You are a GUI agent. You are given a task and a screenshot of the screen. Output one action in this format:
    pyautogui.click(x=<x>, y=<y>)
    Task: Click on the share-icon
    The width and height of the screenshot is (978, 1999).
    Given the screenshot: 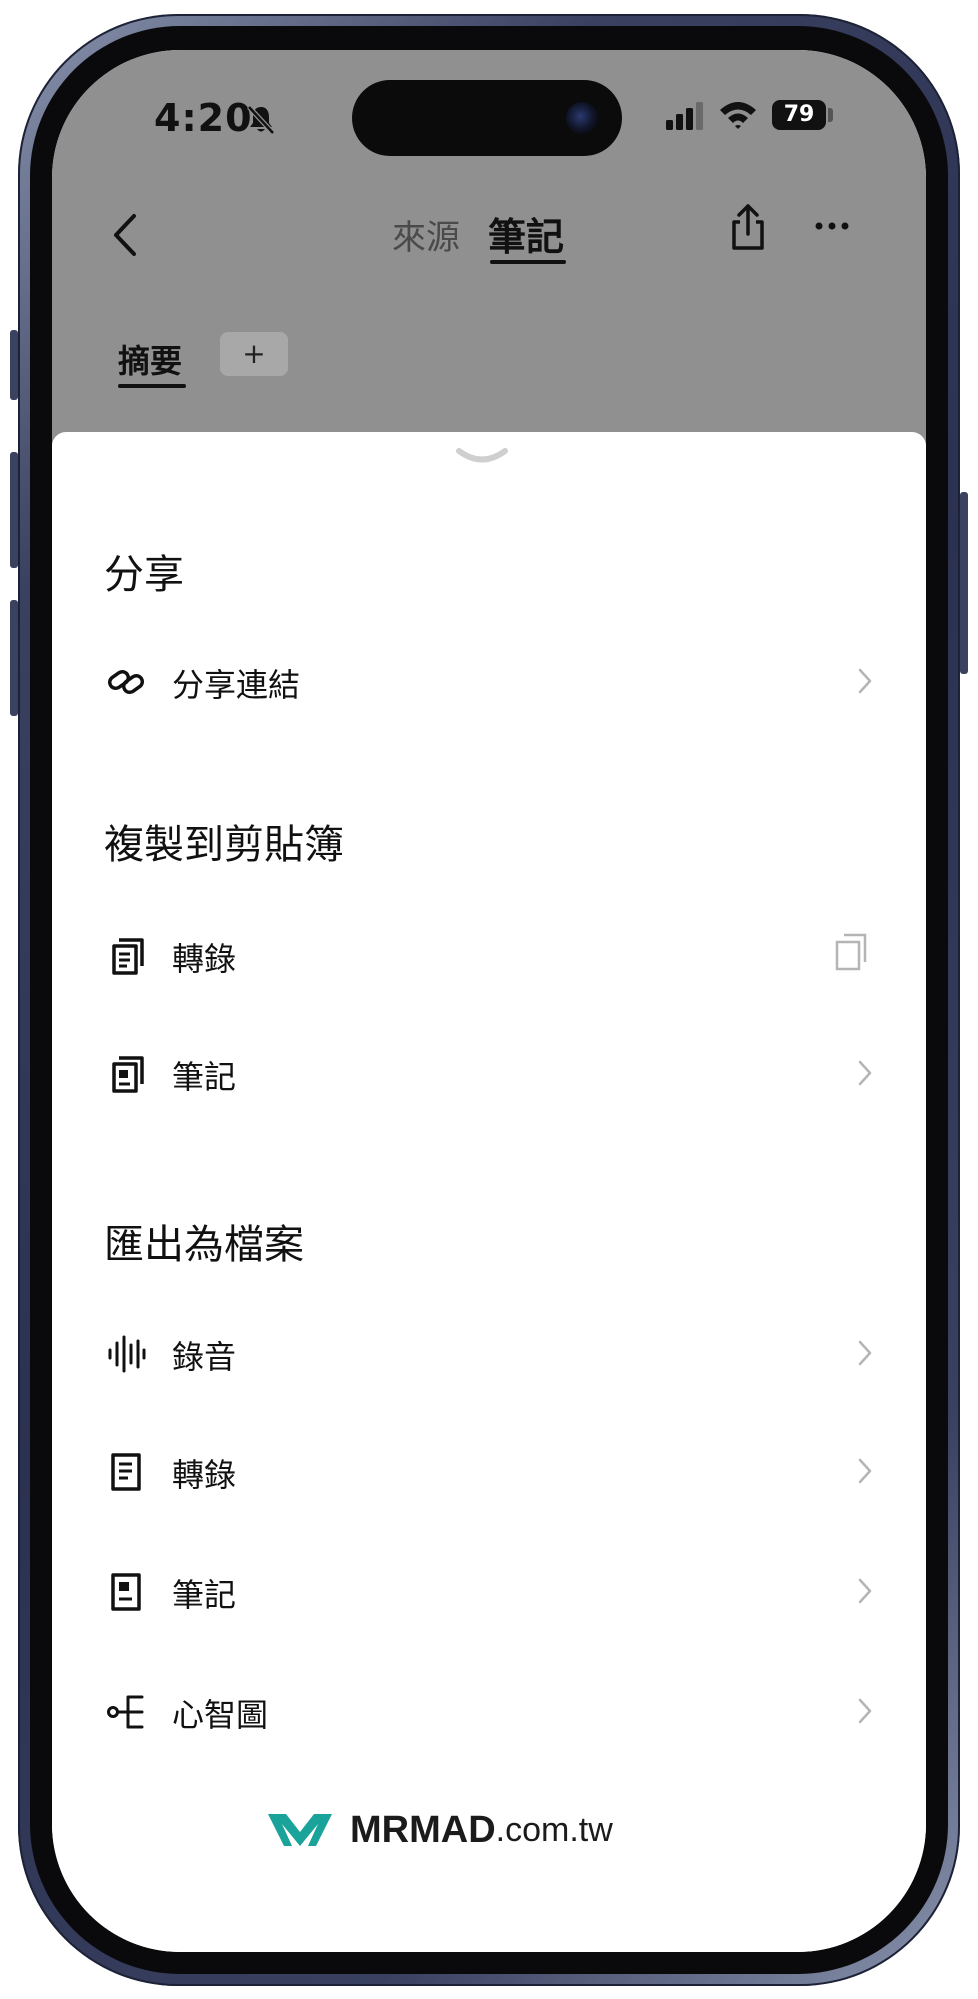 What is the action you would take?
    pyautogui.click(x=748, y=227)
    